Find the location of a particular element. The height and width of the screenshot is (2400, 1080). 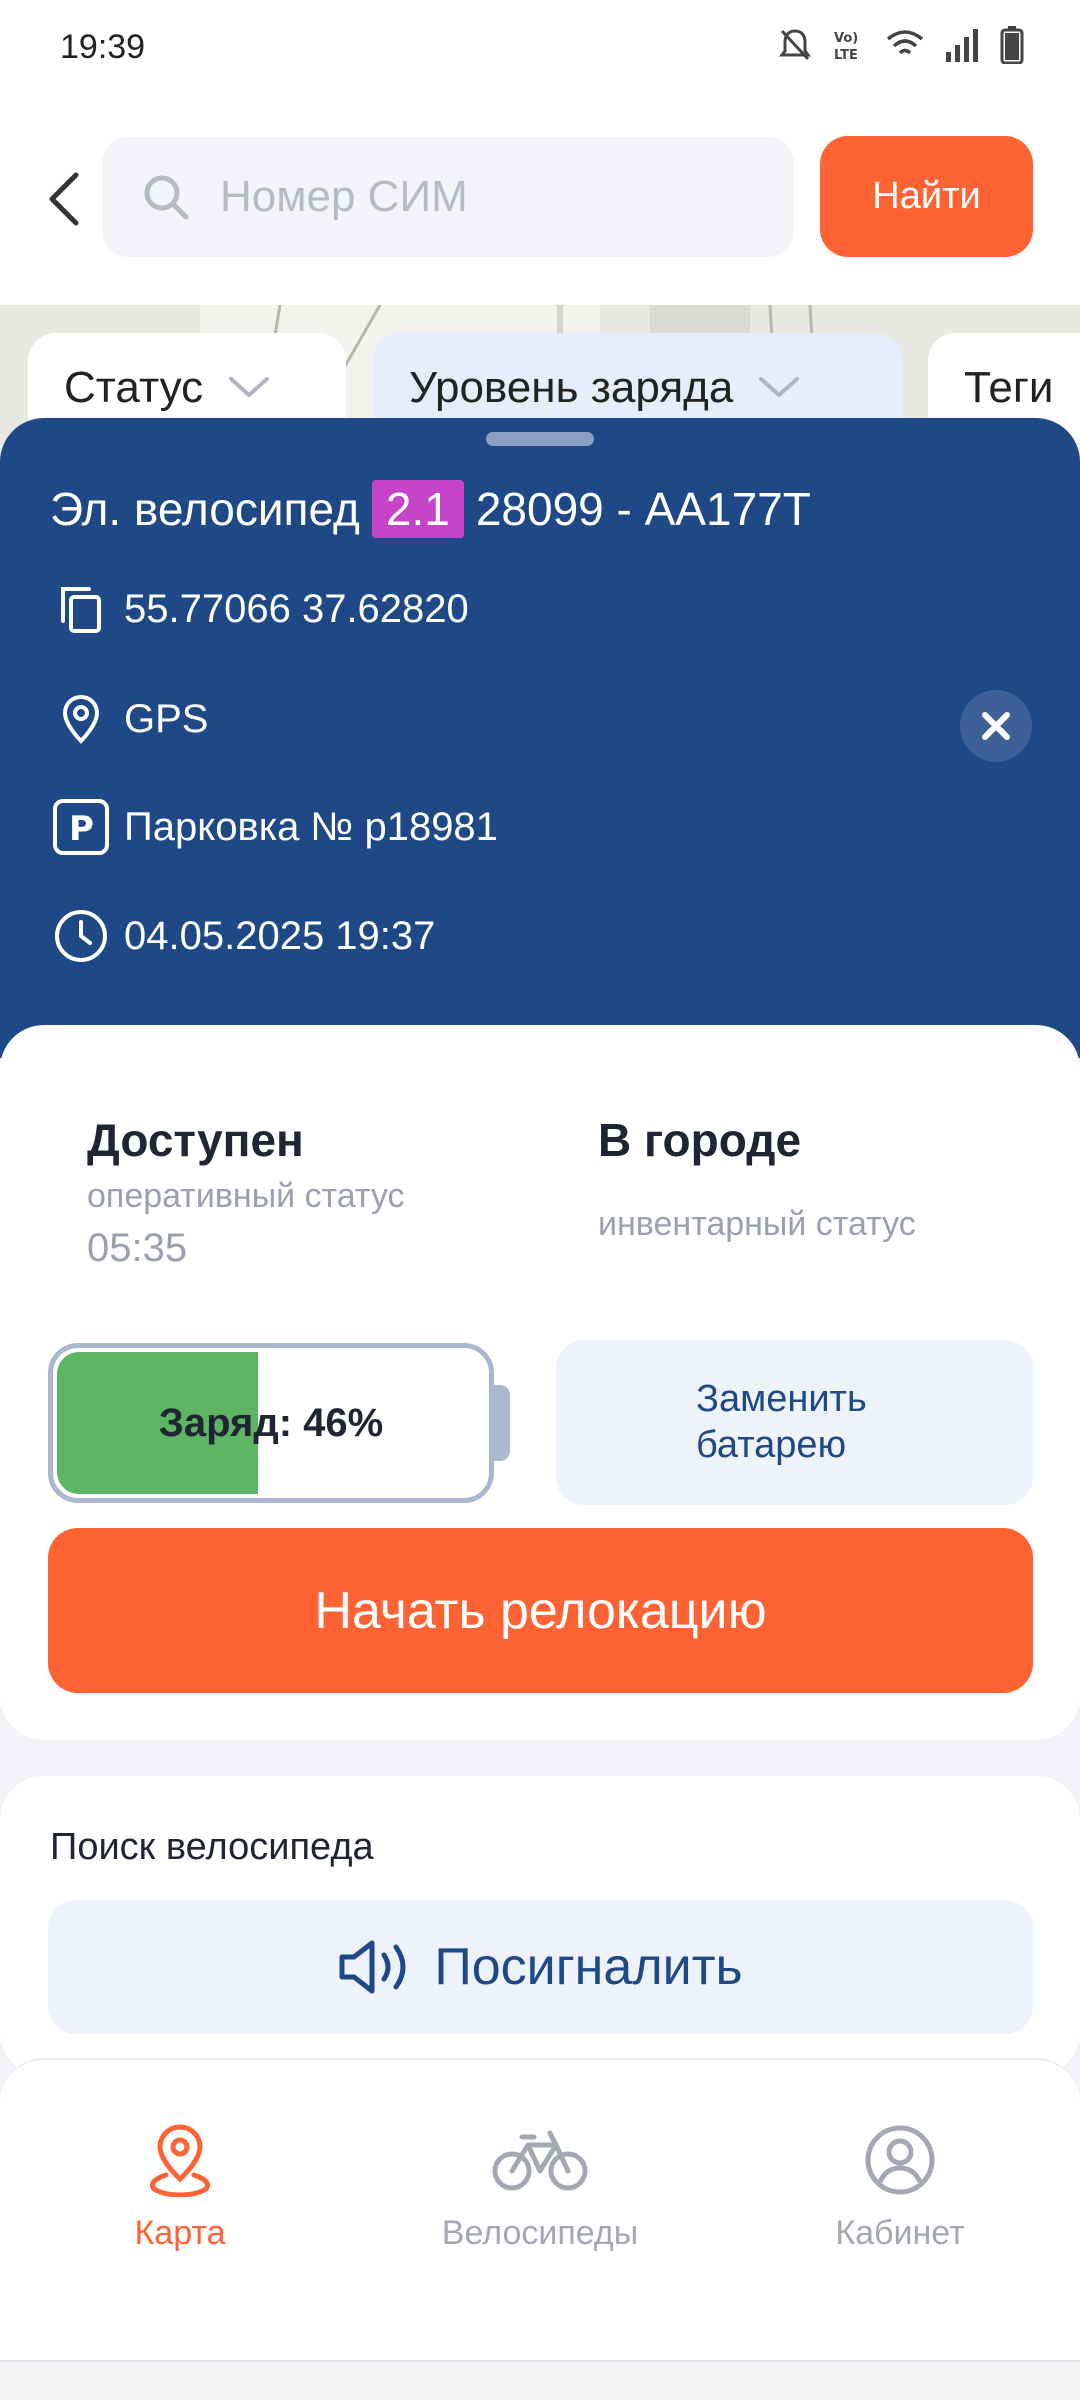

search-header: Найти is located at coordinates (540, 202).